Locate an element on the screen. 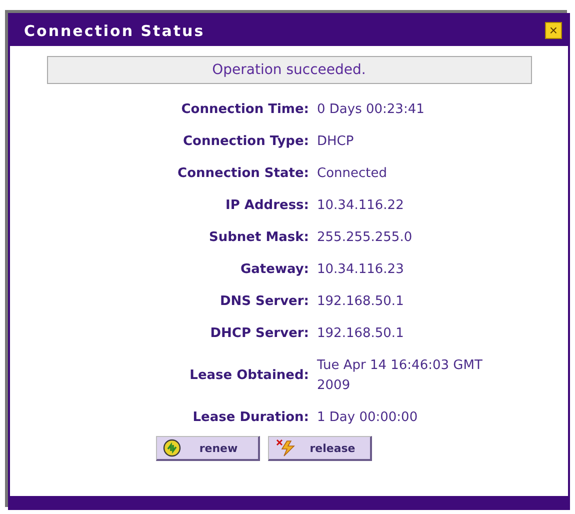 The width and height of the screenshot is (575, 514). field-value: 1 Day 00:00:00 is located at coordinates (368, 418).